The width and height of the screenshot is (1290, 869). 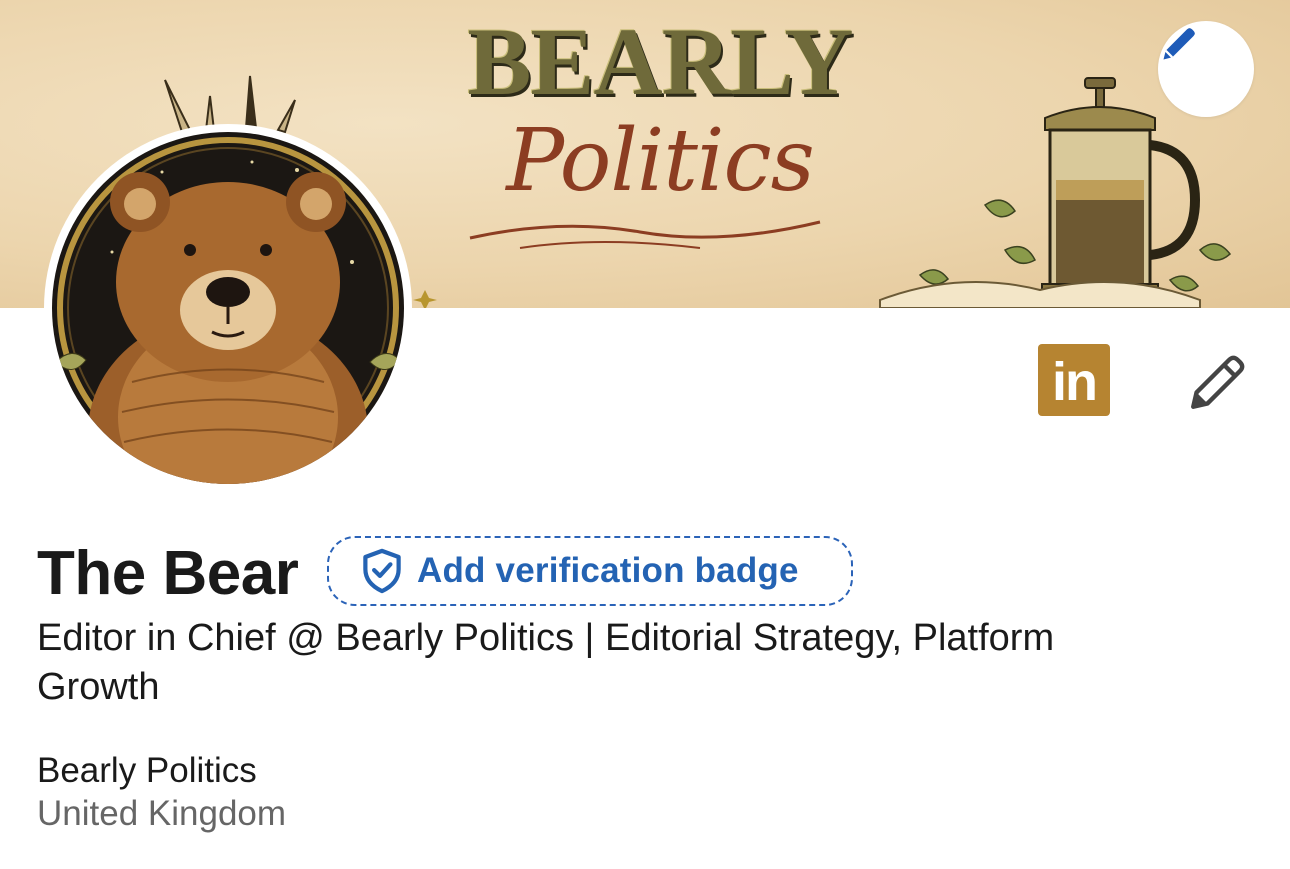 I want to click on profile-avatar, so click(x=228, y=308).